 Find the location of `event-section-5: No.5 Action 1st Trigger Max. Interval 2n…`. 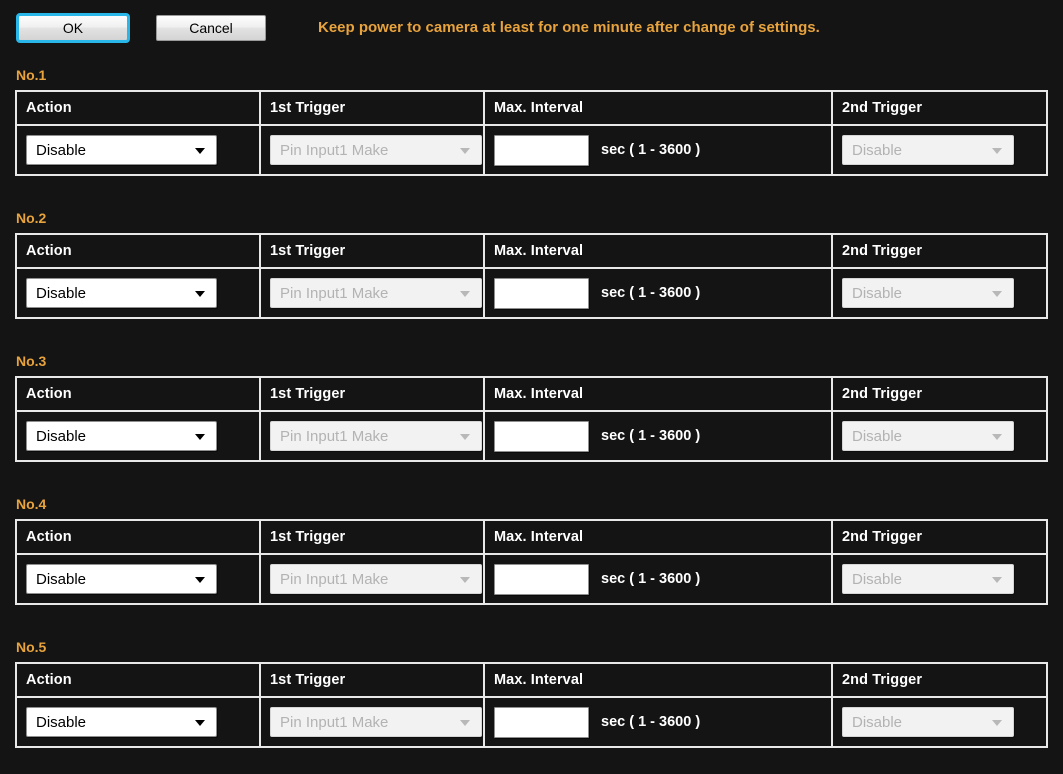

event-section-5: No.5 Action 1st Trigger Max. Interval 2n… is located at coordinates (531, 693).